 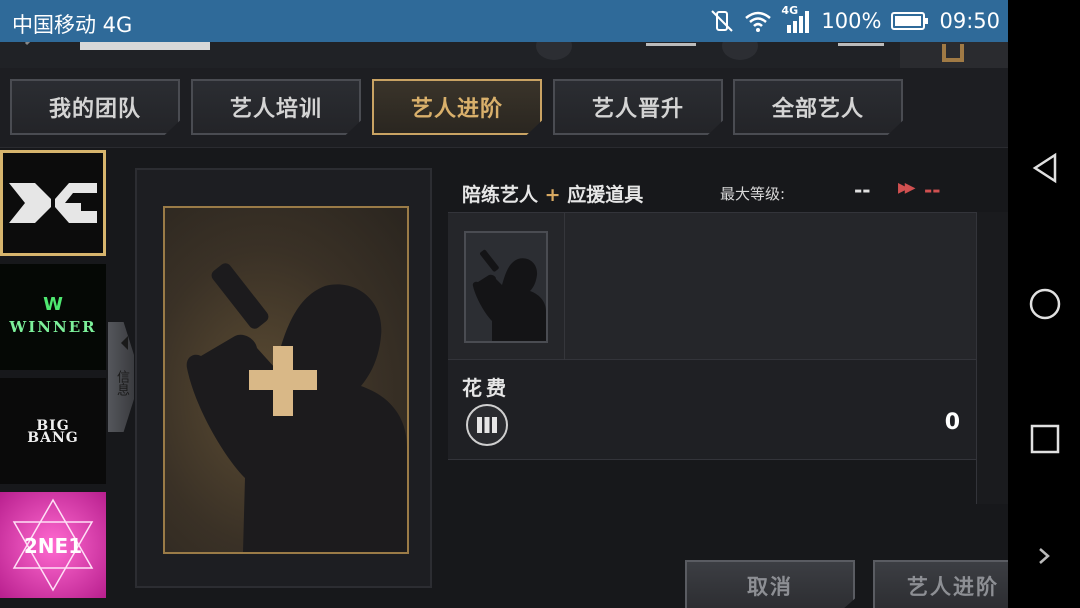 What do you see at coordinates (500, 195) in the screenshot?
I see `ingredient-title-artist: 陪练艺人` at bounding box center [500, 195].